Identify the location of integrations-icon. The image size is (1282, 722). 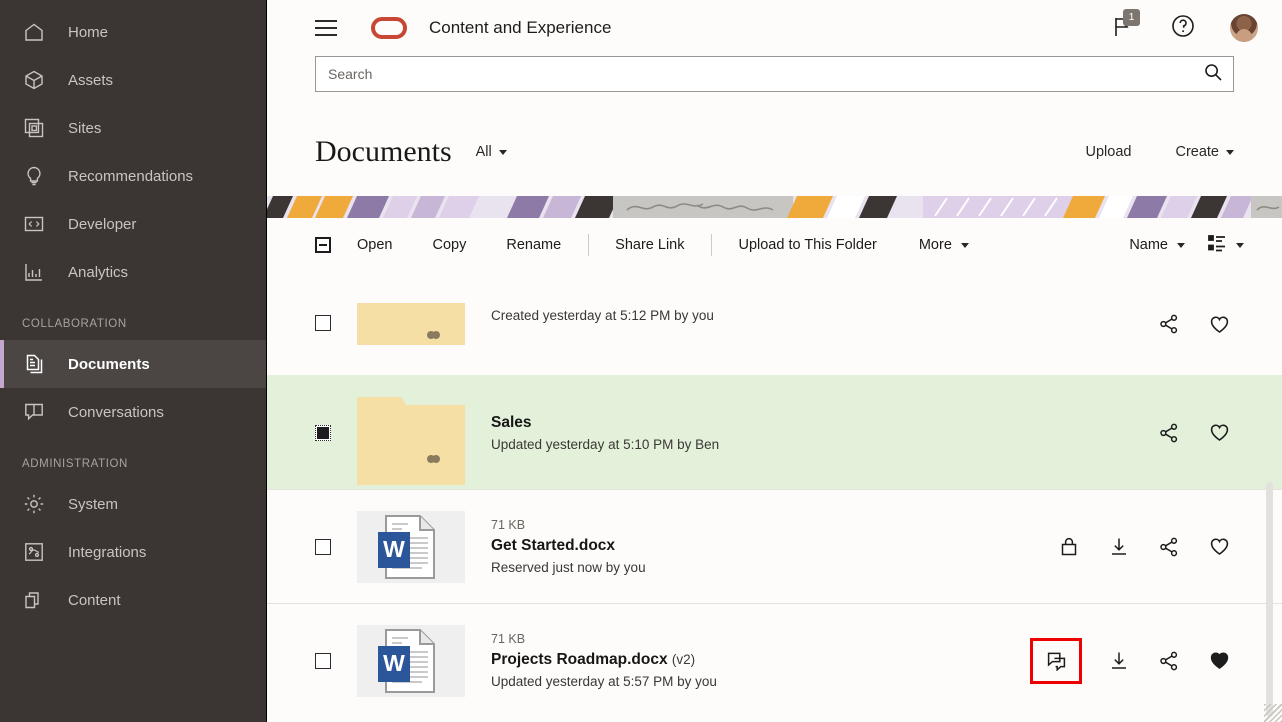
(34, 552).